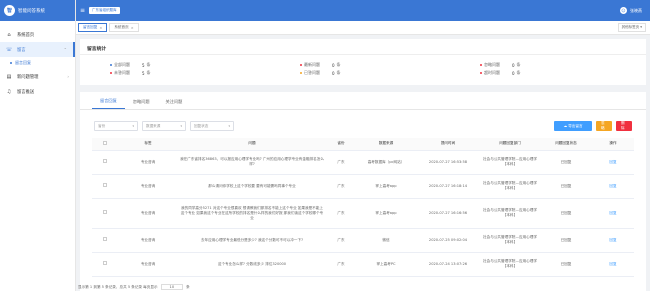  I want to click on export-button: ☁ 导出留言, so click(573, 126).